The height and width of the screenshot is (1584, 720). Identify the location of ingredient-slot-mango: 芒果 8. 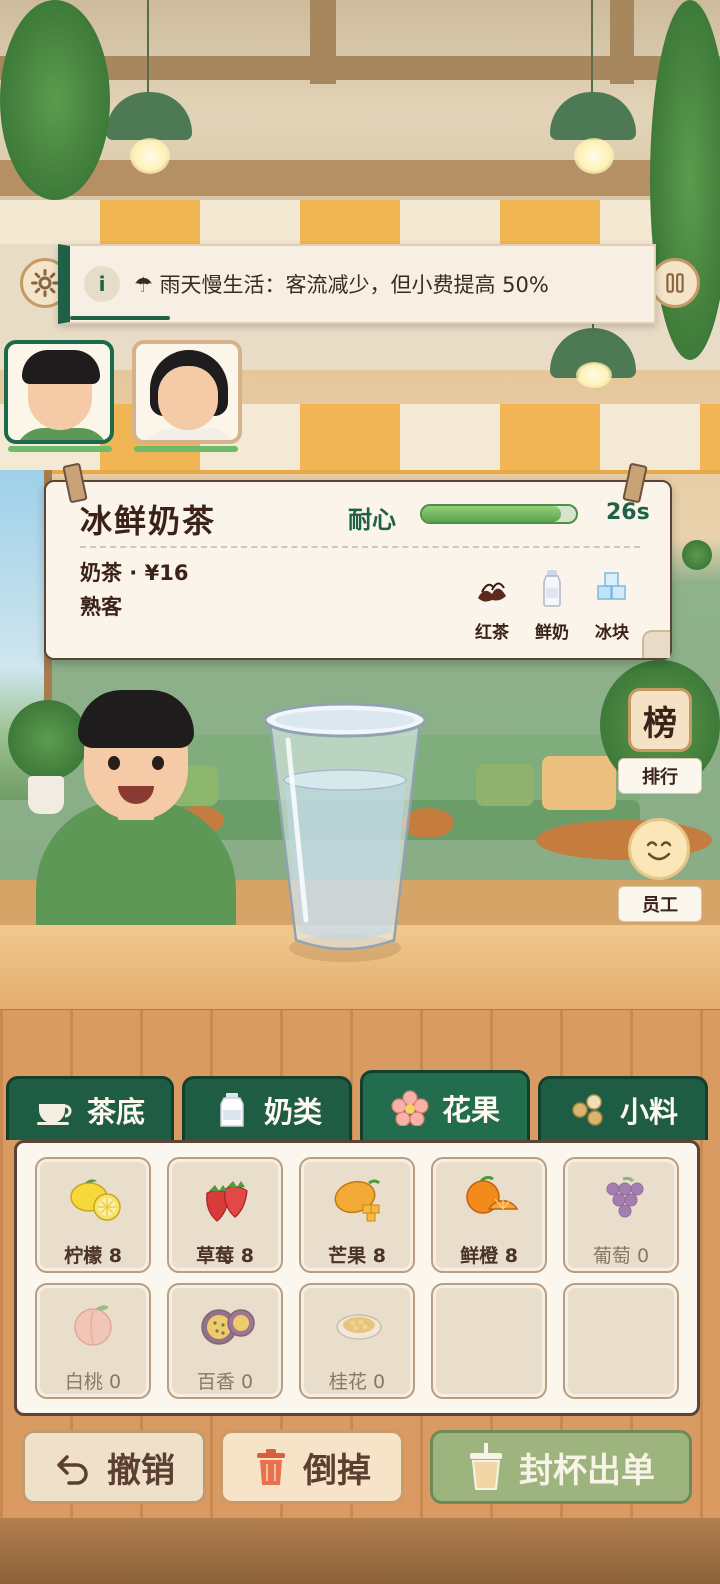
(357, 1215).